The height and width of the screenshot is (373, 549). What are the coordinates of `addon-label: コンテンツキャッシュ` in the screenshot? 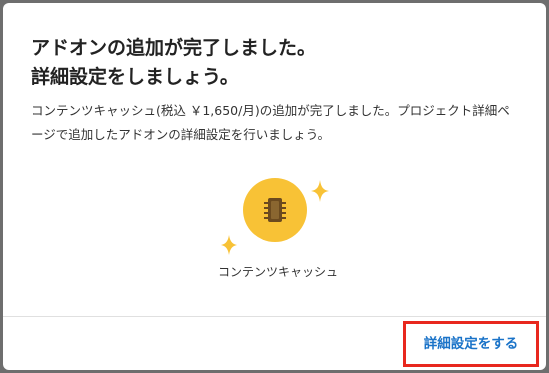 It's located at (277, 272).